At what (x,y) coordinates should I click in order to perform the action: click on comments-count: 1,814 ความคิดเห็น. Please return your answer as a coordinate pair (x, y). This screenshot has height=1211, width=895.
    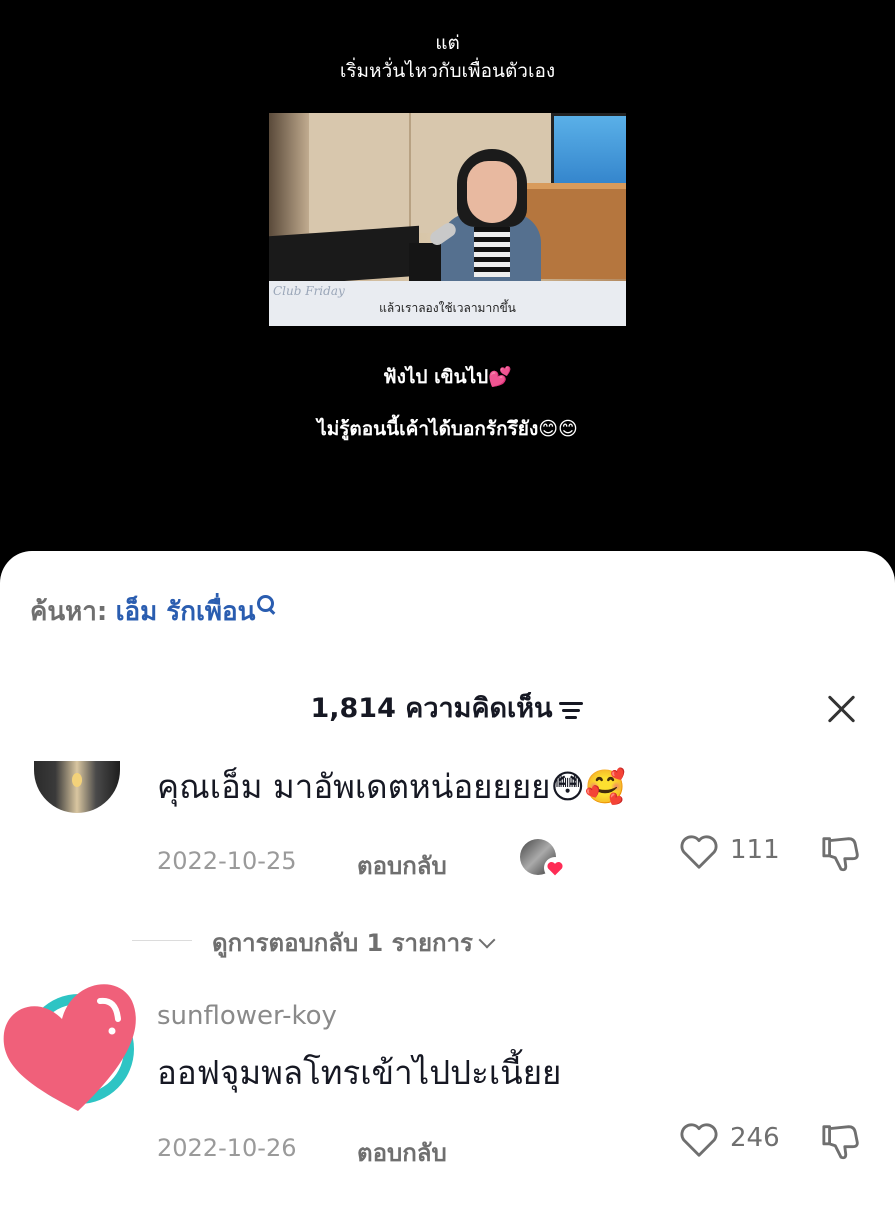
    Looking at the image, I should click on (431, 708).